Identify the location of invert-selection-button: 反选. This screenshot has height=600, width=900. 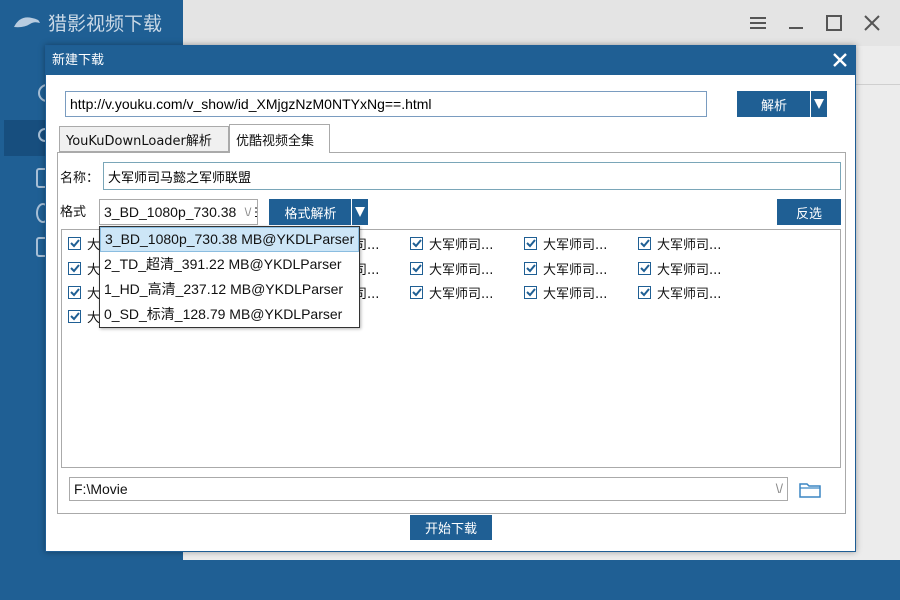
(809, 212).